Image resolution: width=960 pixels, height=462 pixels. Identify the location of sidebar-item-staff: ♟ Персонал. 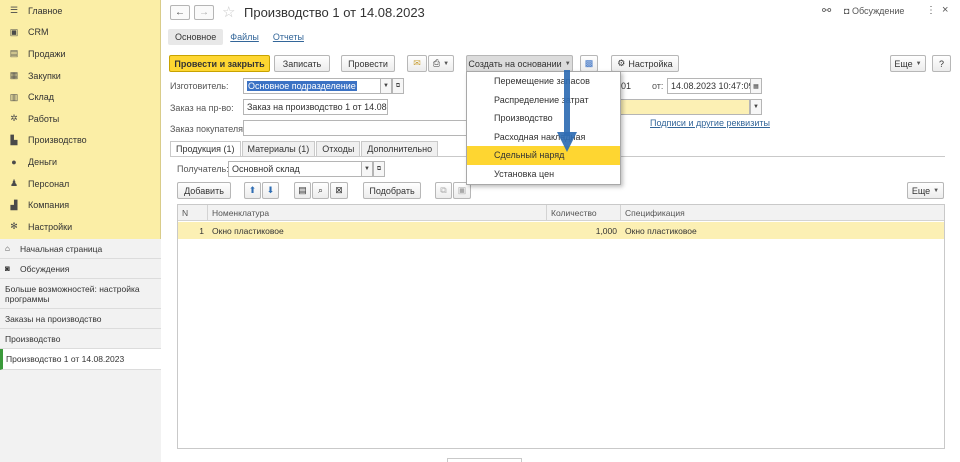
(80, 184).